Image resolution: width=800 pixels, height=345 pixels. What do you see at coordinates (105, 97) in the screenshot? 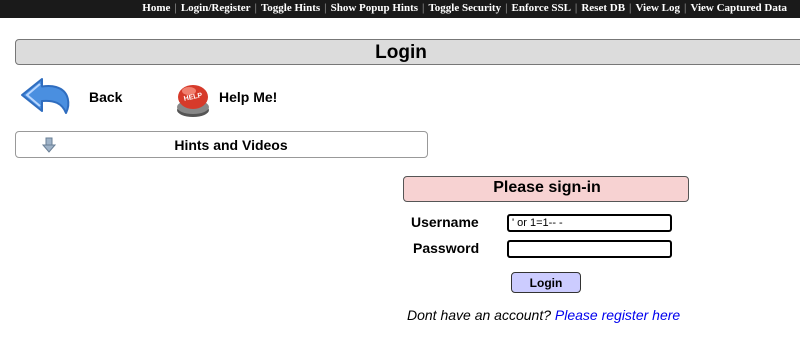
I see `back-link: Back` at bounding box center [105, 97].